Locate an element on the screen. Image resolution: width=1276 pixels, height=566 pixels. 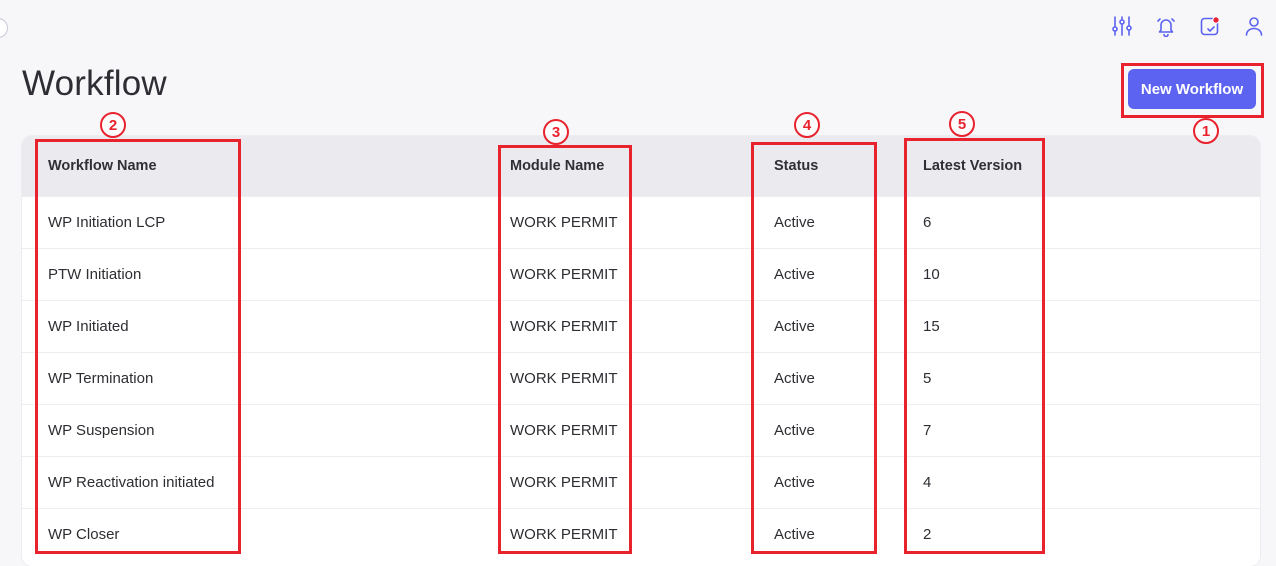
column-header-module-name: Module Name is located at coordinates (628, 166).